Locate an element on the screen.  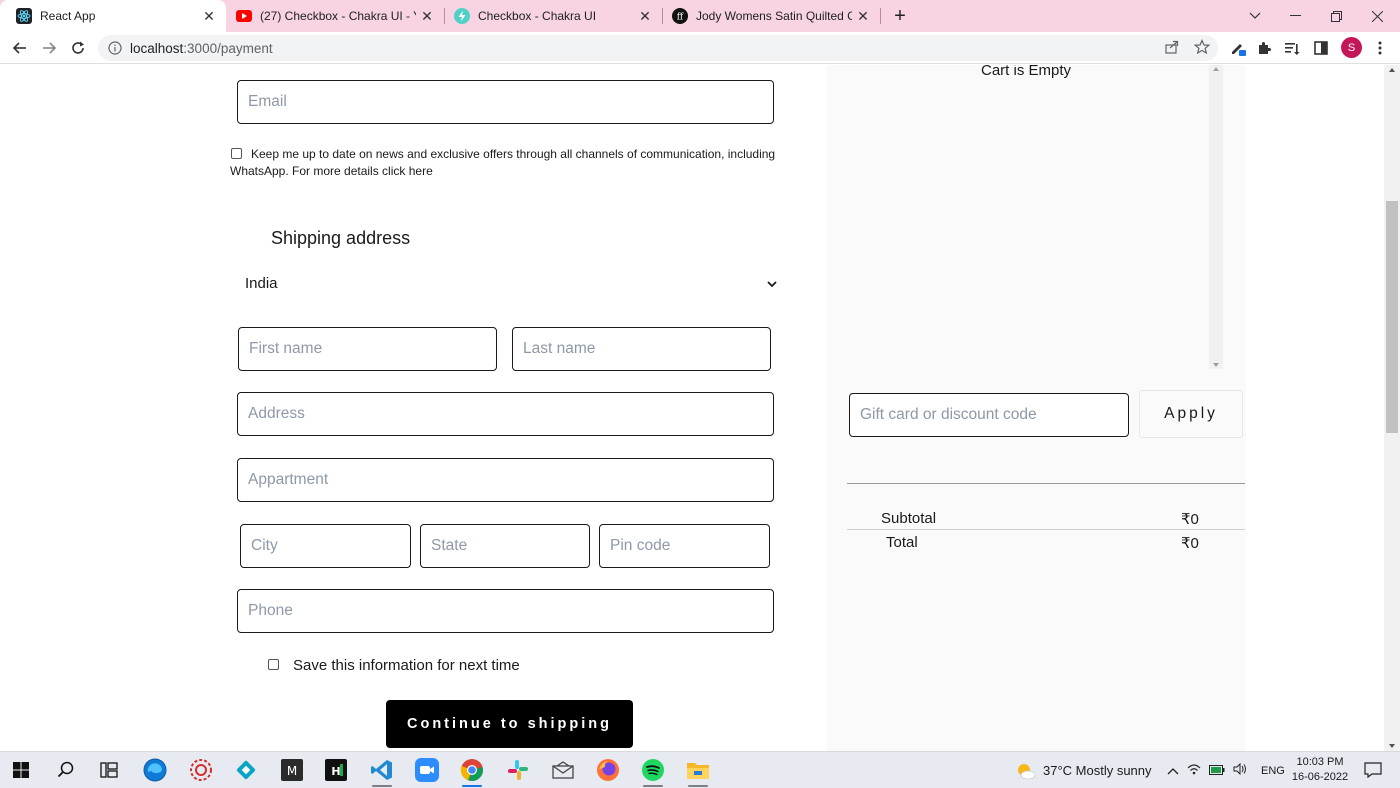
clock-date: 16-06-2022 is located at coordinates (1320, 777).